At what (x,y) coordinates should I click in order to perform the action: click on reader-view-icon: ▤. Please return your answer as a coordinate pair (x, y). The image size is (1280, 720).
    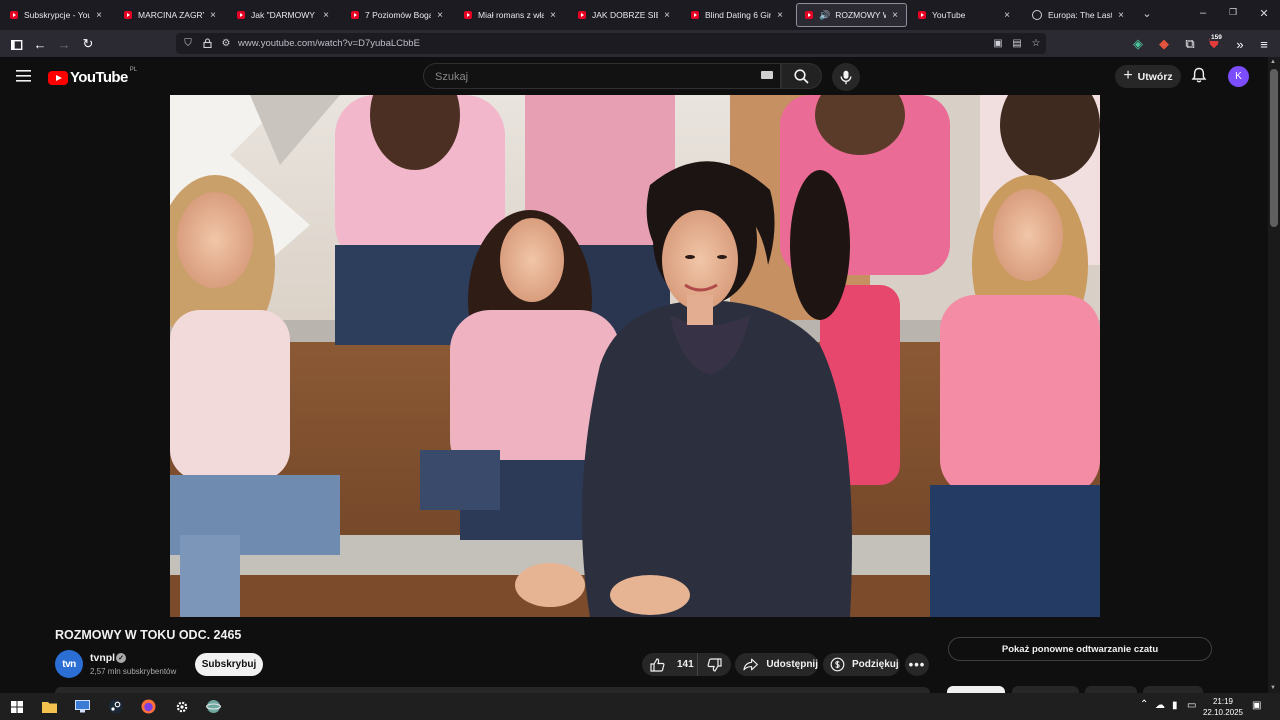
    Looking at the image, I should click on (1017, 43).